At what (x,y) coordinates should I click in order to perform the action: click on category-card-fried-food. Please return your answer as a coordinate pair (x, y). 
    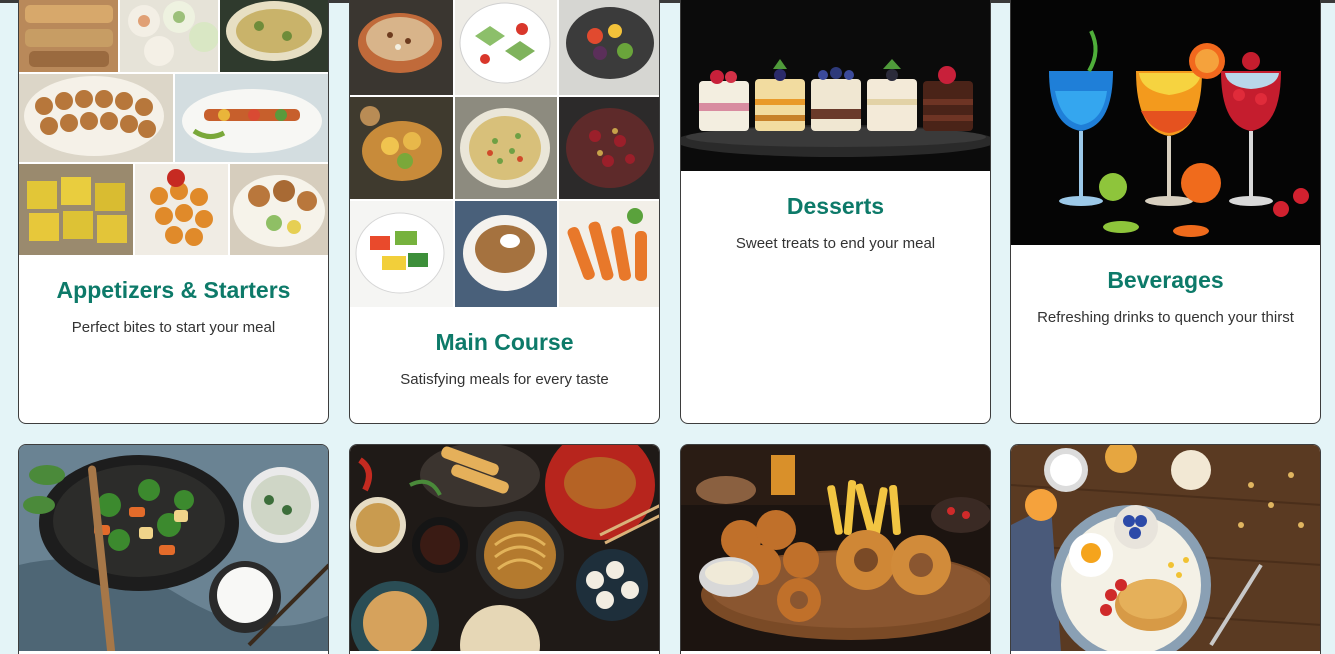
    Looking at the image, I should click on (835, 549).